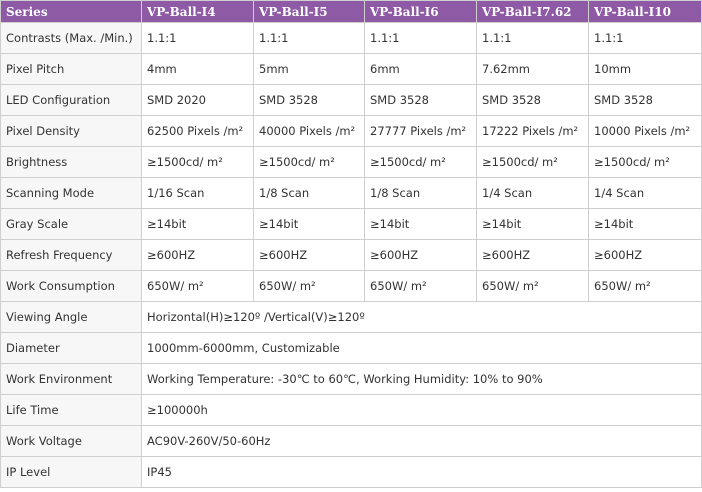 This screenshot has width=702, height=492. Describe the element at coordinates (71, 410) in the screenshot. I see `row-label: Life Time` at that location.